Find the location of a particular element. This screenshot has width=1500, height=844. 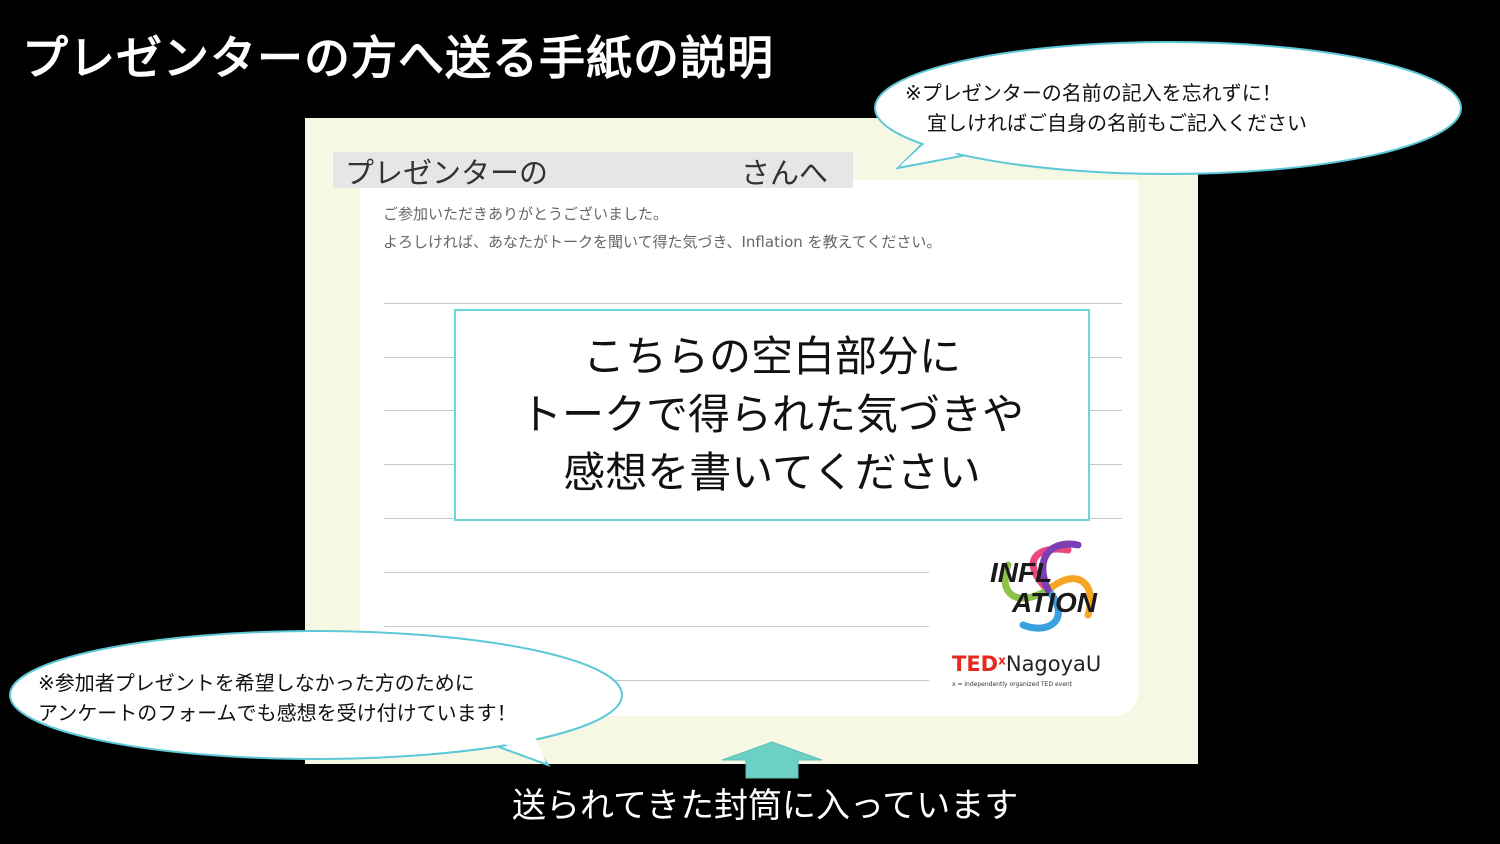

note-top-line-1: ※プレゼンターの名前の記入を忘れずに！ is located at coordinates (1093, 93).